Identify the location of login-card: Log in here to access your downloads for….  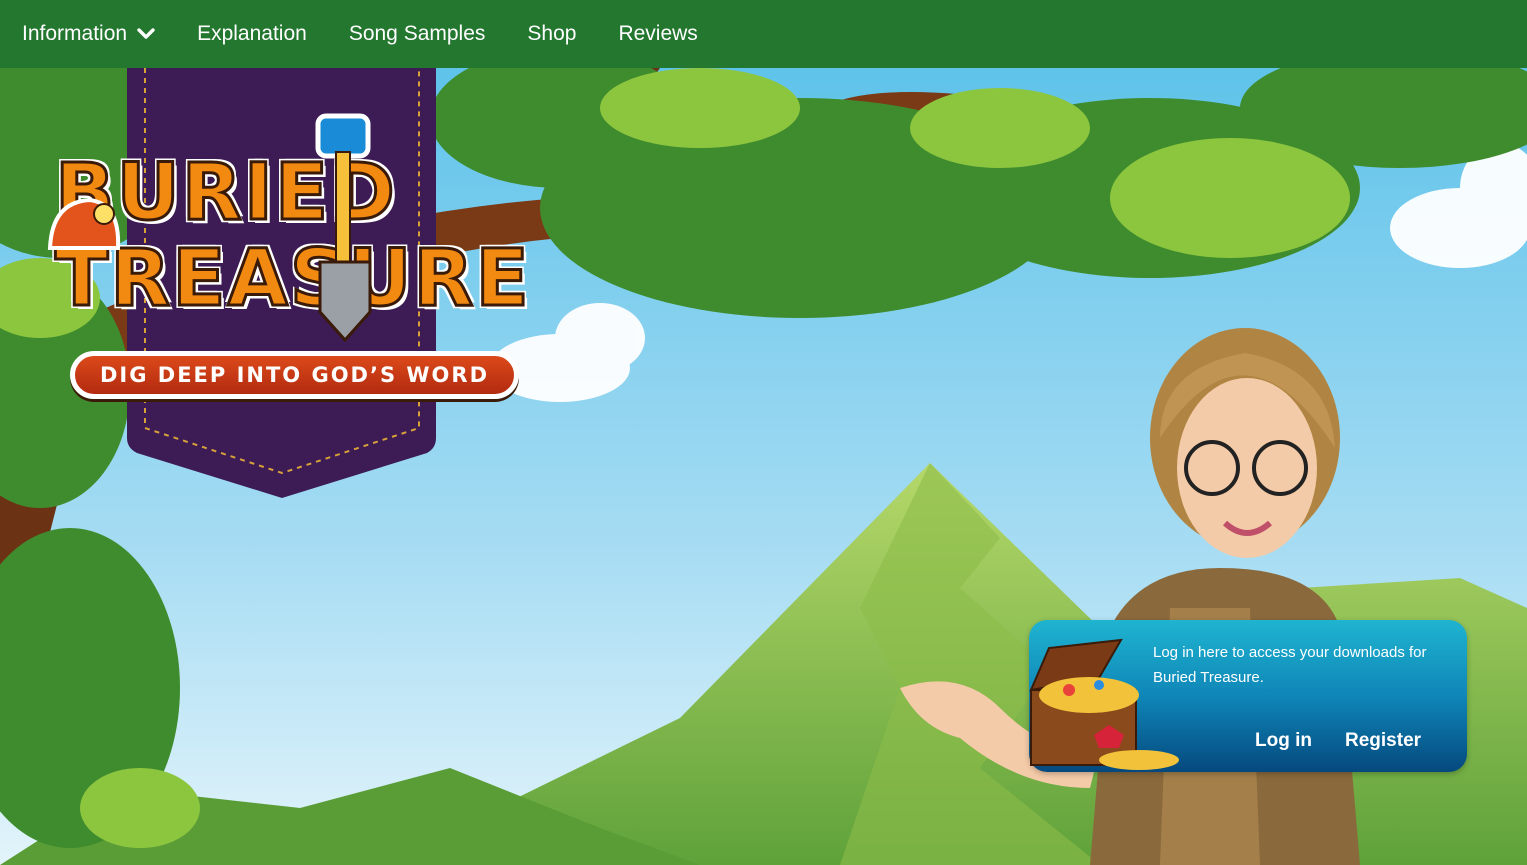
(1248, 696).